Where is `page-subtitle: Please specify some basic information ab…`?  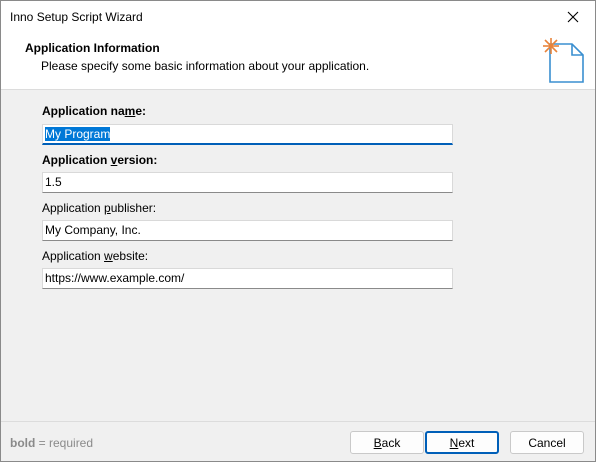
page-subtitle: Please specify some basic information ab… is located at coordinates (205, 66).